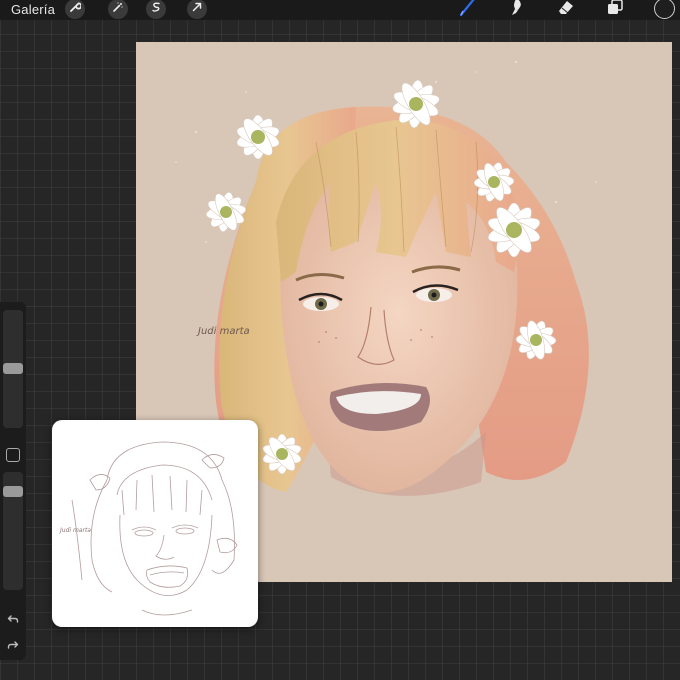 The height and width of the screenshot is (680, 680). What do you see at coordinates (13, 531) in the screenshot?
I see `opacity-slider` at bounding box center [13, 531].